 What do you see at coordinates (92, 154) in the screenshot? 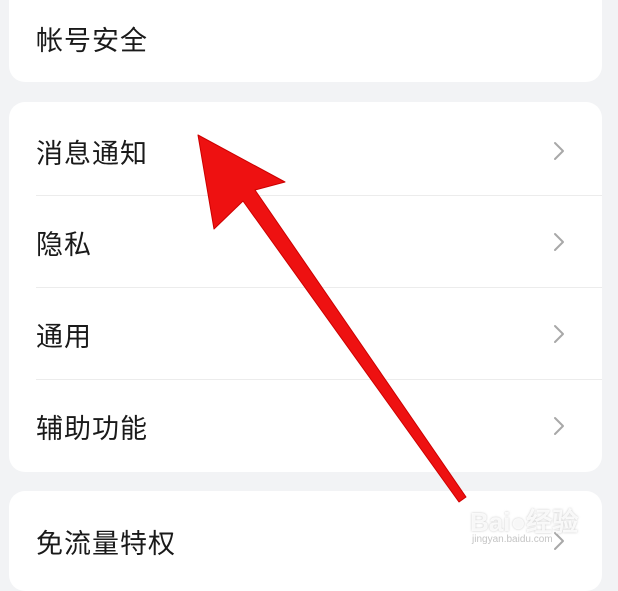
I see `settings-item-label: 消息通知` at bounding box center [92, 154].